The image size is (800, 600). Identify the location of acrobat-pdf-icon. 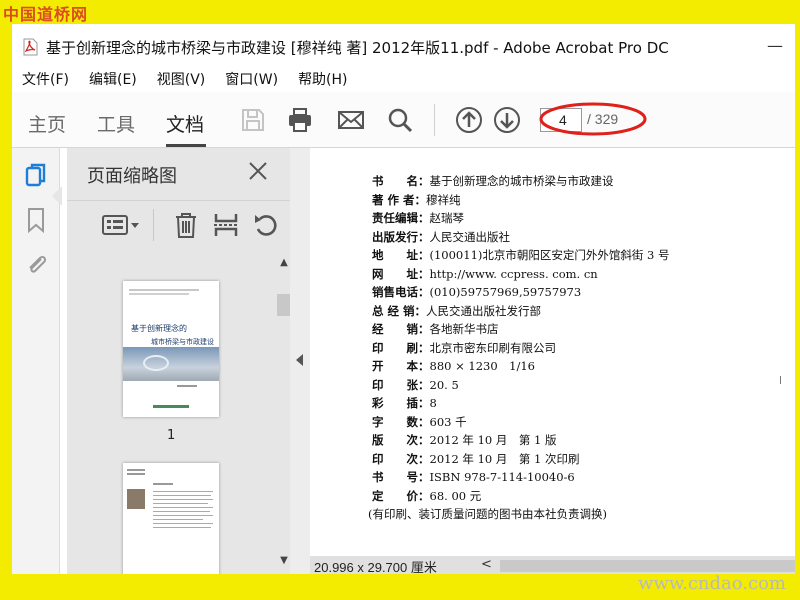
(30, 47).